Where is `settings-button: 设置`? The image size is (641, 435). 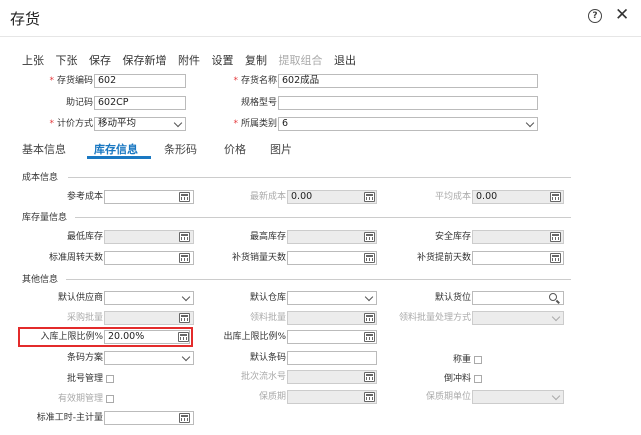 settings-button: 设置 is located at coordinates (223, 60).